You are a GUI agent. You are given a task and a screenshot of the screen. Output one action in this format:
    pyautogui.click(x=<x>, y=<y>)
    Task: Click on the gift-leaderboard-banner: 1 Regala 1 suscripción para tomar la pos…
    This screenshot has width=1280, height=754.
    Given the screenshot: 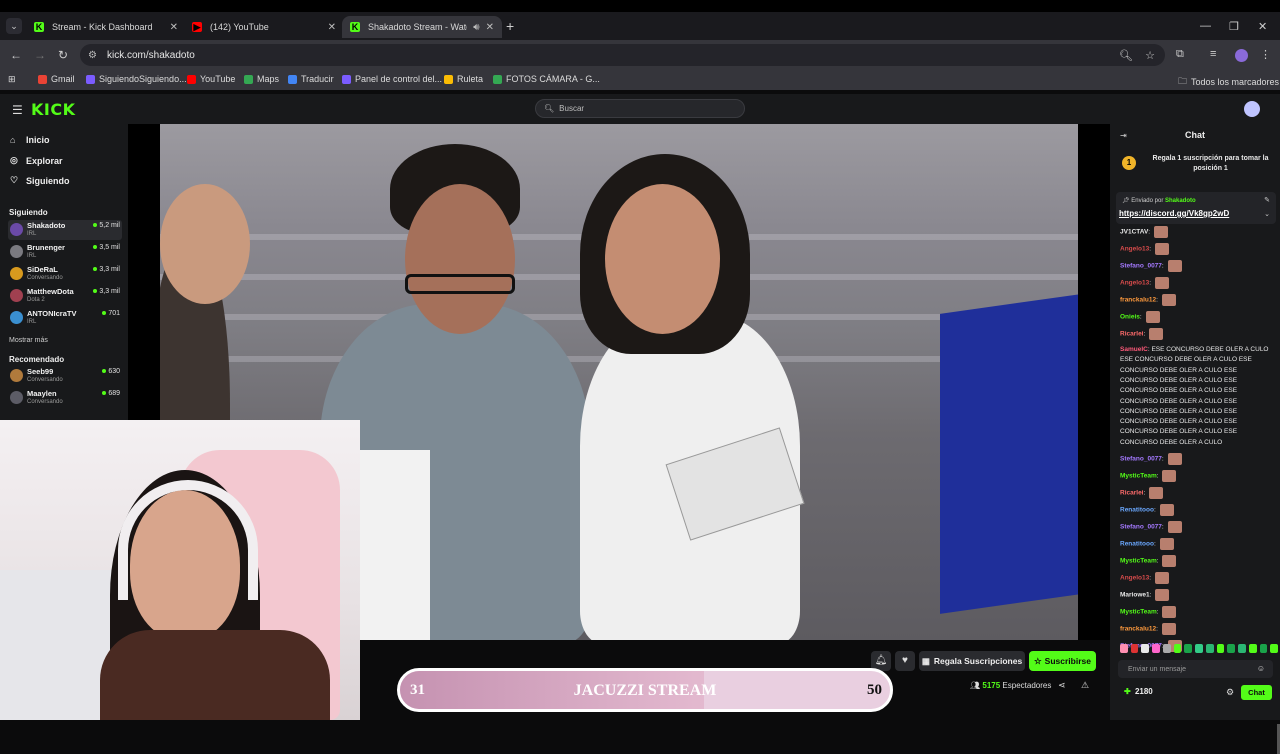 What is the action you would take?
    pyautogui.click(x=1195, y=166)
    